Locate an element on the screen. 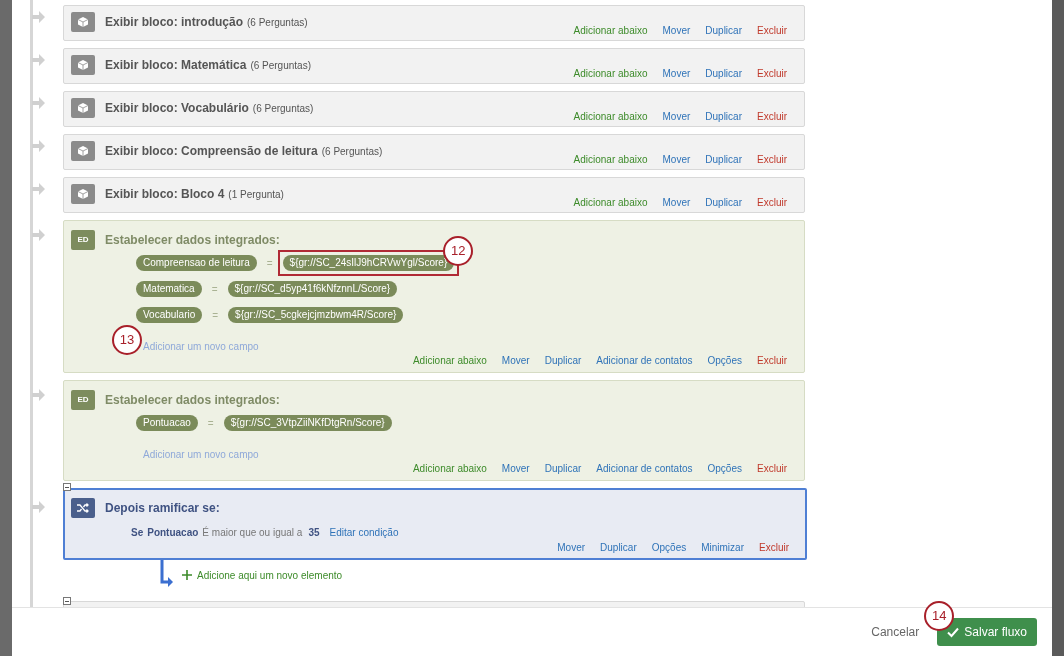 The width and height of the screenshot is (1064, 656). field-value-pill: ${gr://SC_d5yp41f6kNfznnL/Score} is located at coordinates (312, 289).